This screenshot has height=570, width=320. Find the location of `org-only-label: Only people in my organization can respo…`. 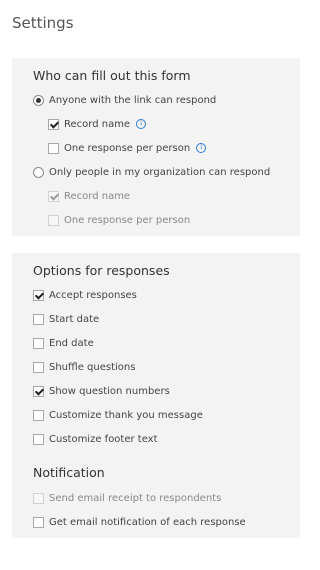

org-only-label: Only people in my organization can respo… is located at coordinates (160, 172).